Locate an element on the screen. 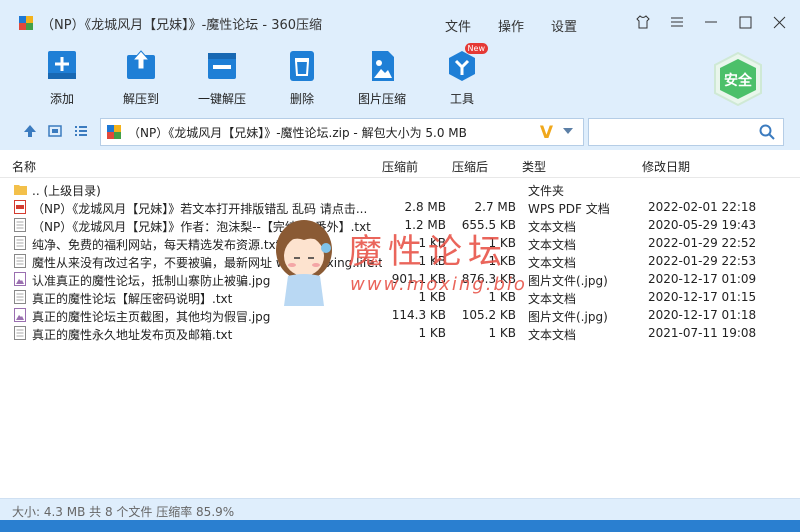 This screenshot has width=800, height=532. zip-archive-icon is located at coordinates (114, 132).